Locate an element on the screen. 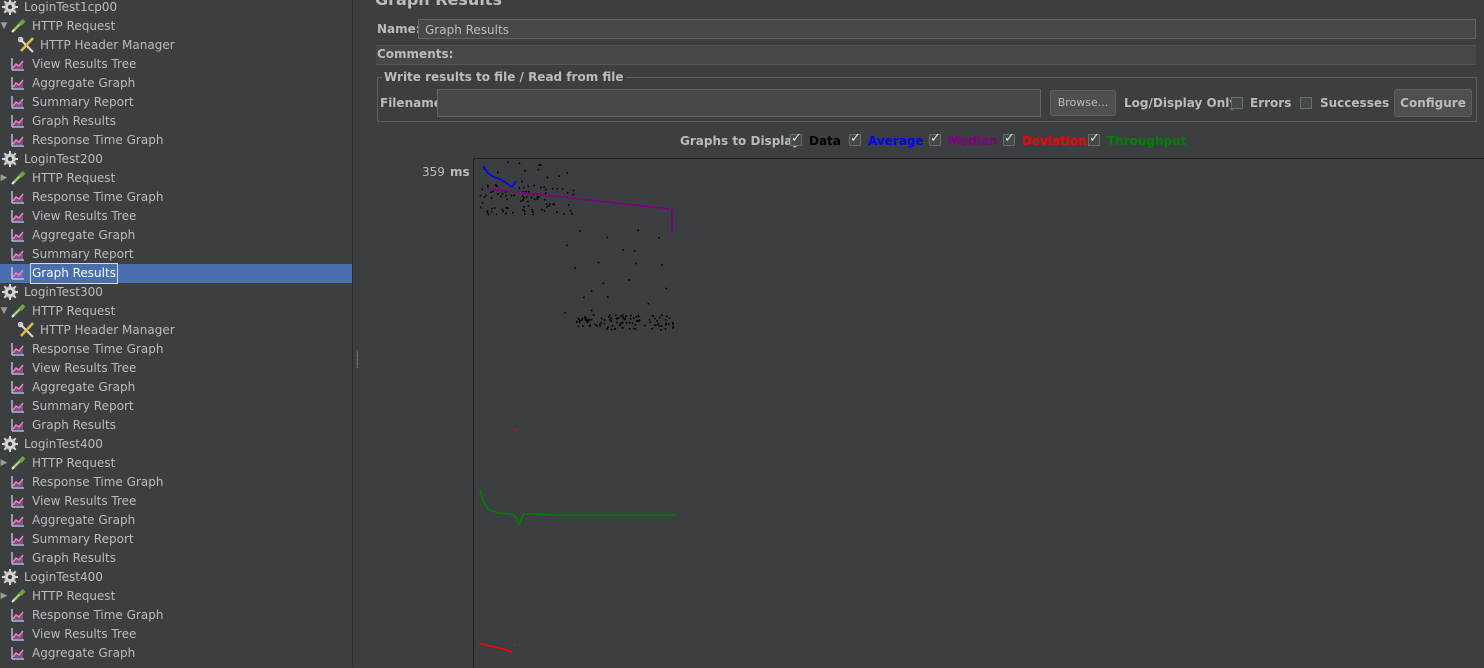 This screenshot has width=1484, height=668. legend-checkbox-average is located at coordinates (855, 138).